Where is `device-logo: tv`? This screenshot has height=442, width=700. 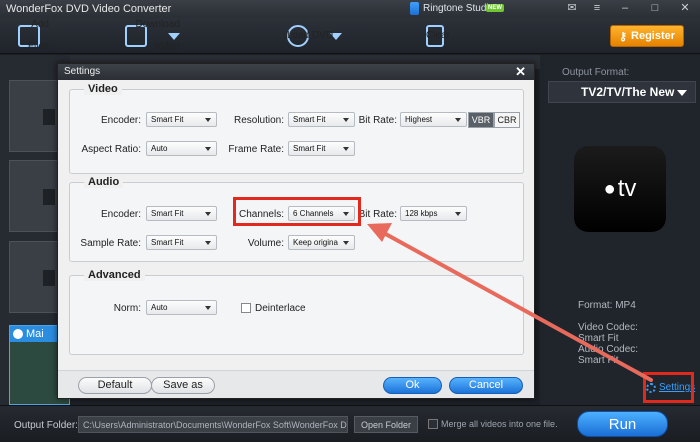 device-logo: tv is located at coordinates (627, 188).